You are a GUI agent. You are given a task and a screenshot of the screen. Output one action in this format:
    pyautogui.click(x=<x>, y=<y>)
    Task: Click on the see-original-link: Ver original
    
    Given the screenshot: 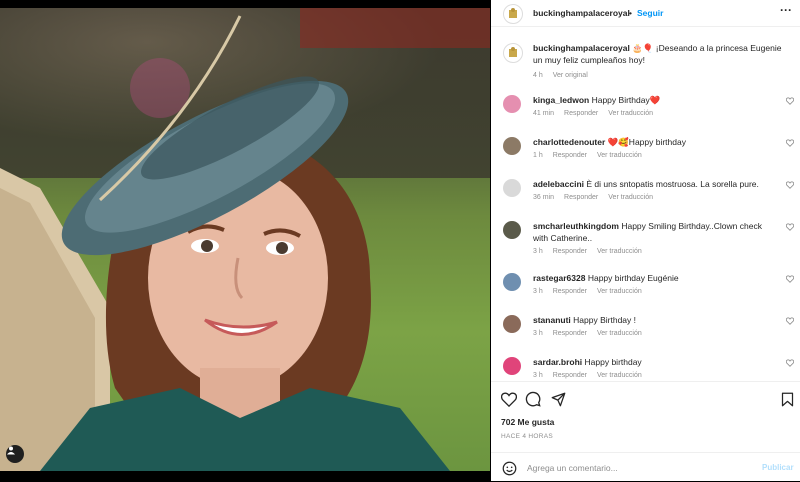 What is the action you would take?
    pyautogui.click(x=570, y=75)
    